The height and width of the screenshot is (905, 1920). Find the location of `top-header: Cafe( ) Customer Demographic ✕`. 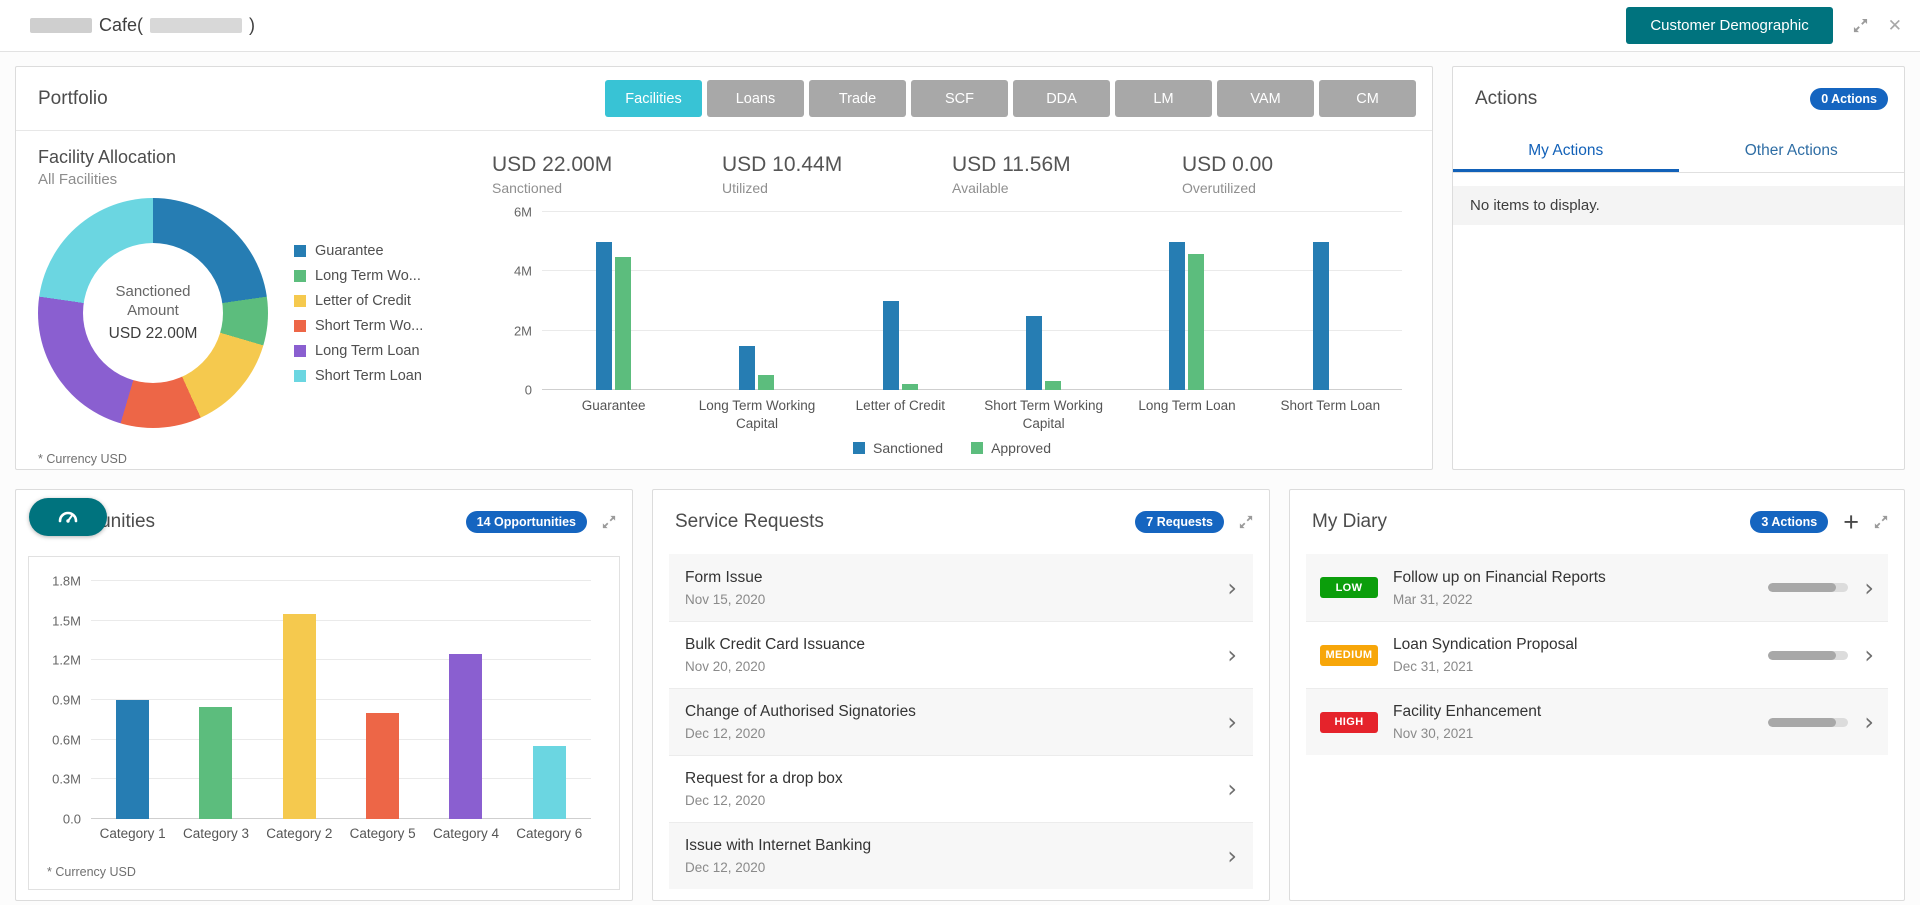

top-header: Cafe( ) Customer Demographic ✕ is located at coordinates (960, 26).